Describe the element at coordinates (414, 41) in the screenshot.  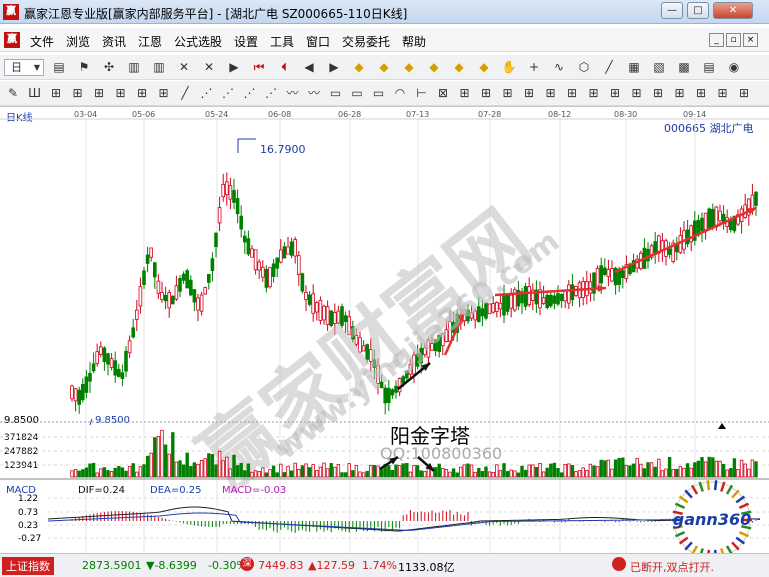
I see `menu-help: 帮助` at that location.